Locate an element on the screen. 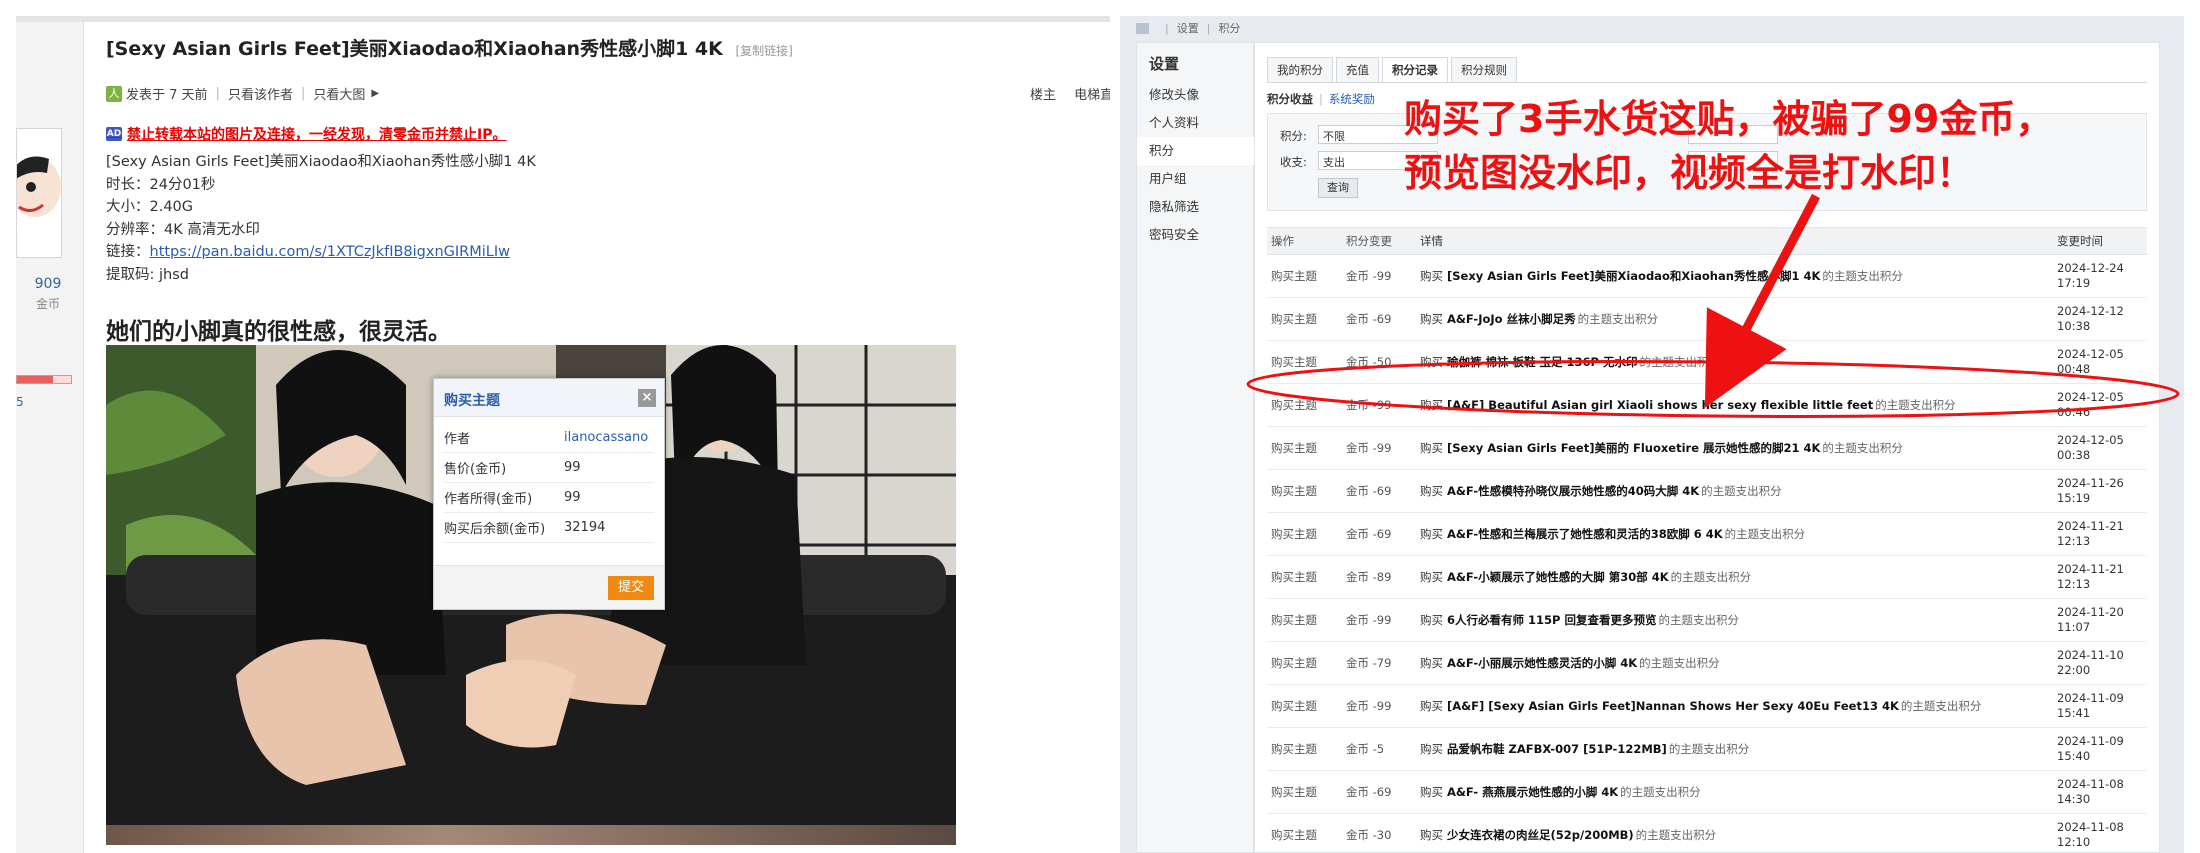 This screenshot has height=853, width=2200. body-line: 大小：2.40G is located at coordinates (150, 207).